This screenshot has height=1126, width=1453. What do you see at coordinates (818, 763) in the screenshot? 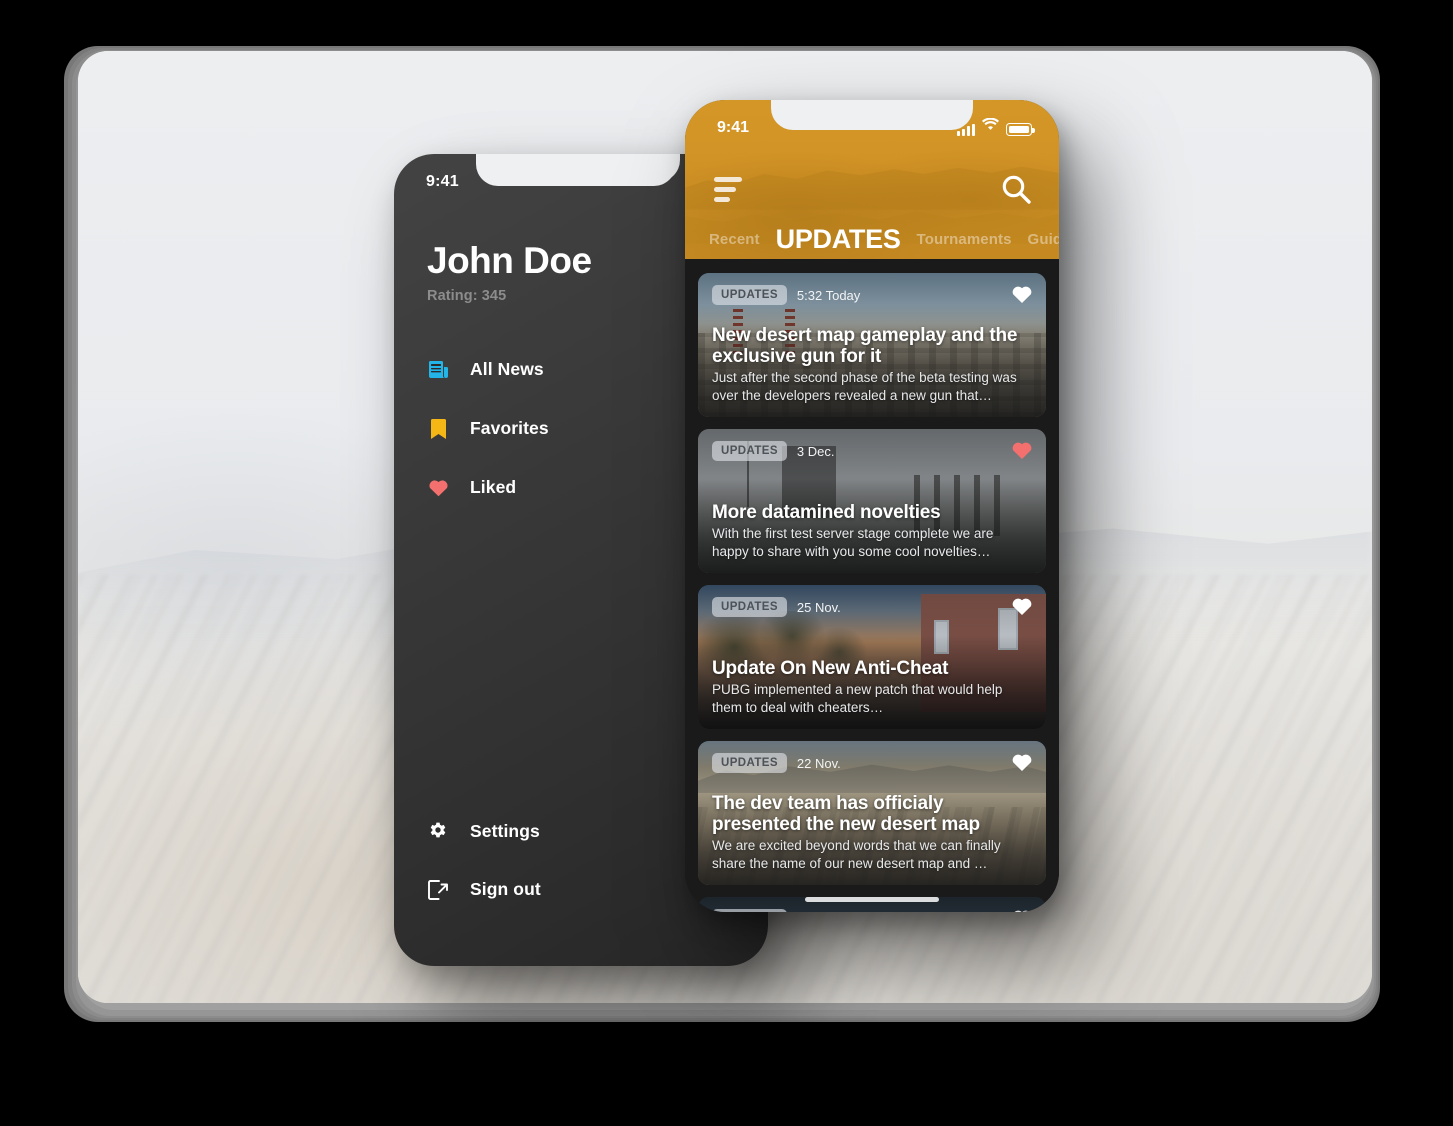
I see `news-card-date: 22 Nov.` at bounding box center [818, 763].